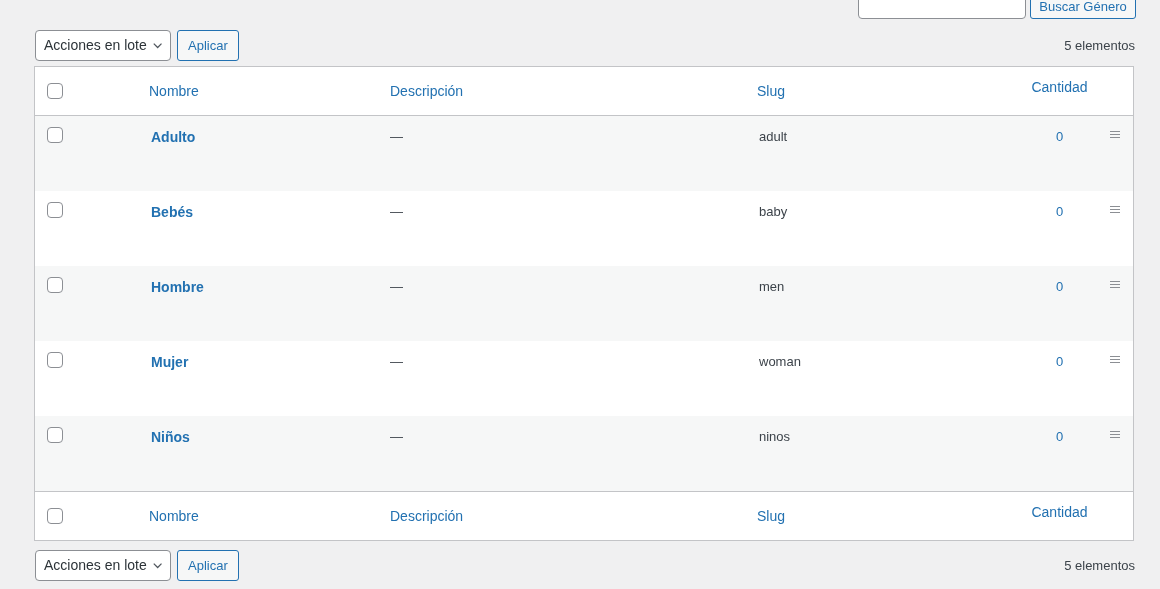 This screenshot has height=589, width=1160. What do you see at coordinates (172, 212) in the screenshot?
I see `term-name-link: Bebés` at bounding box center [172, 212].